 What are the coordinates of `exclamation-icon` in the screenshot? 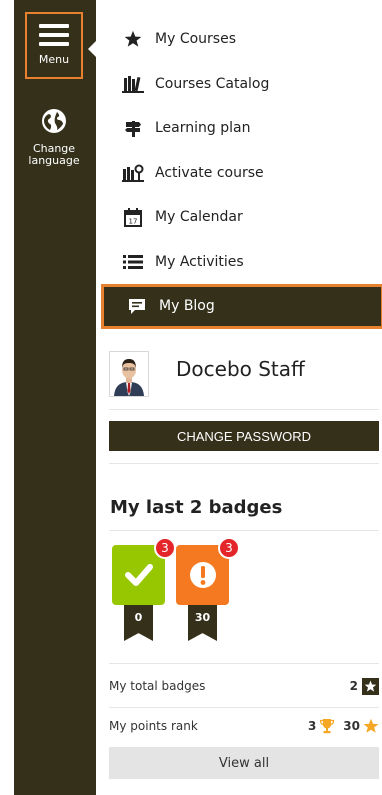 It's located at (202, 575).